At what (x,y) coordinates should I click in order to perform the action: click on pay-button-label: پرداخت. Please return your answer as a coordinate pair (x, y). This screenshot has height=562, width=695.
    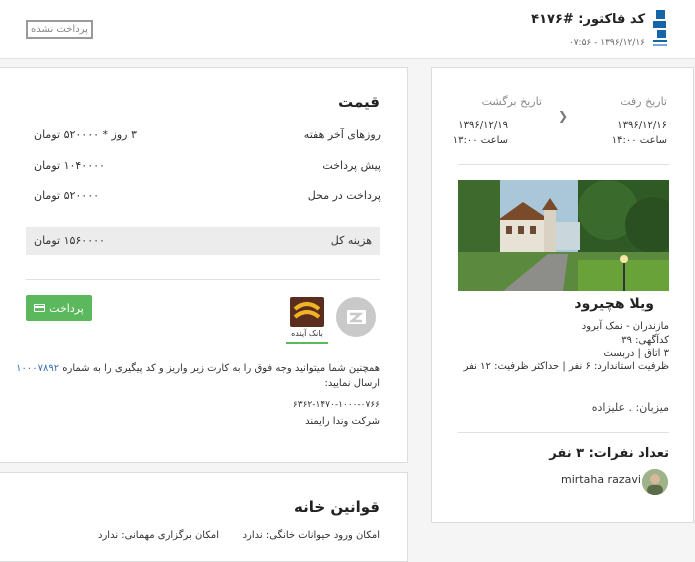
    Looking at the image, I should click on (66, 308).